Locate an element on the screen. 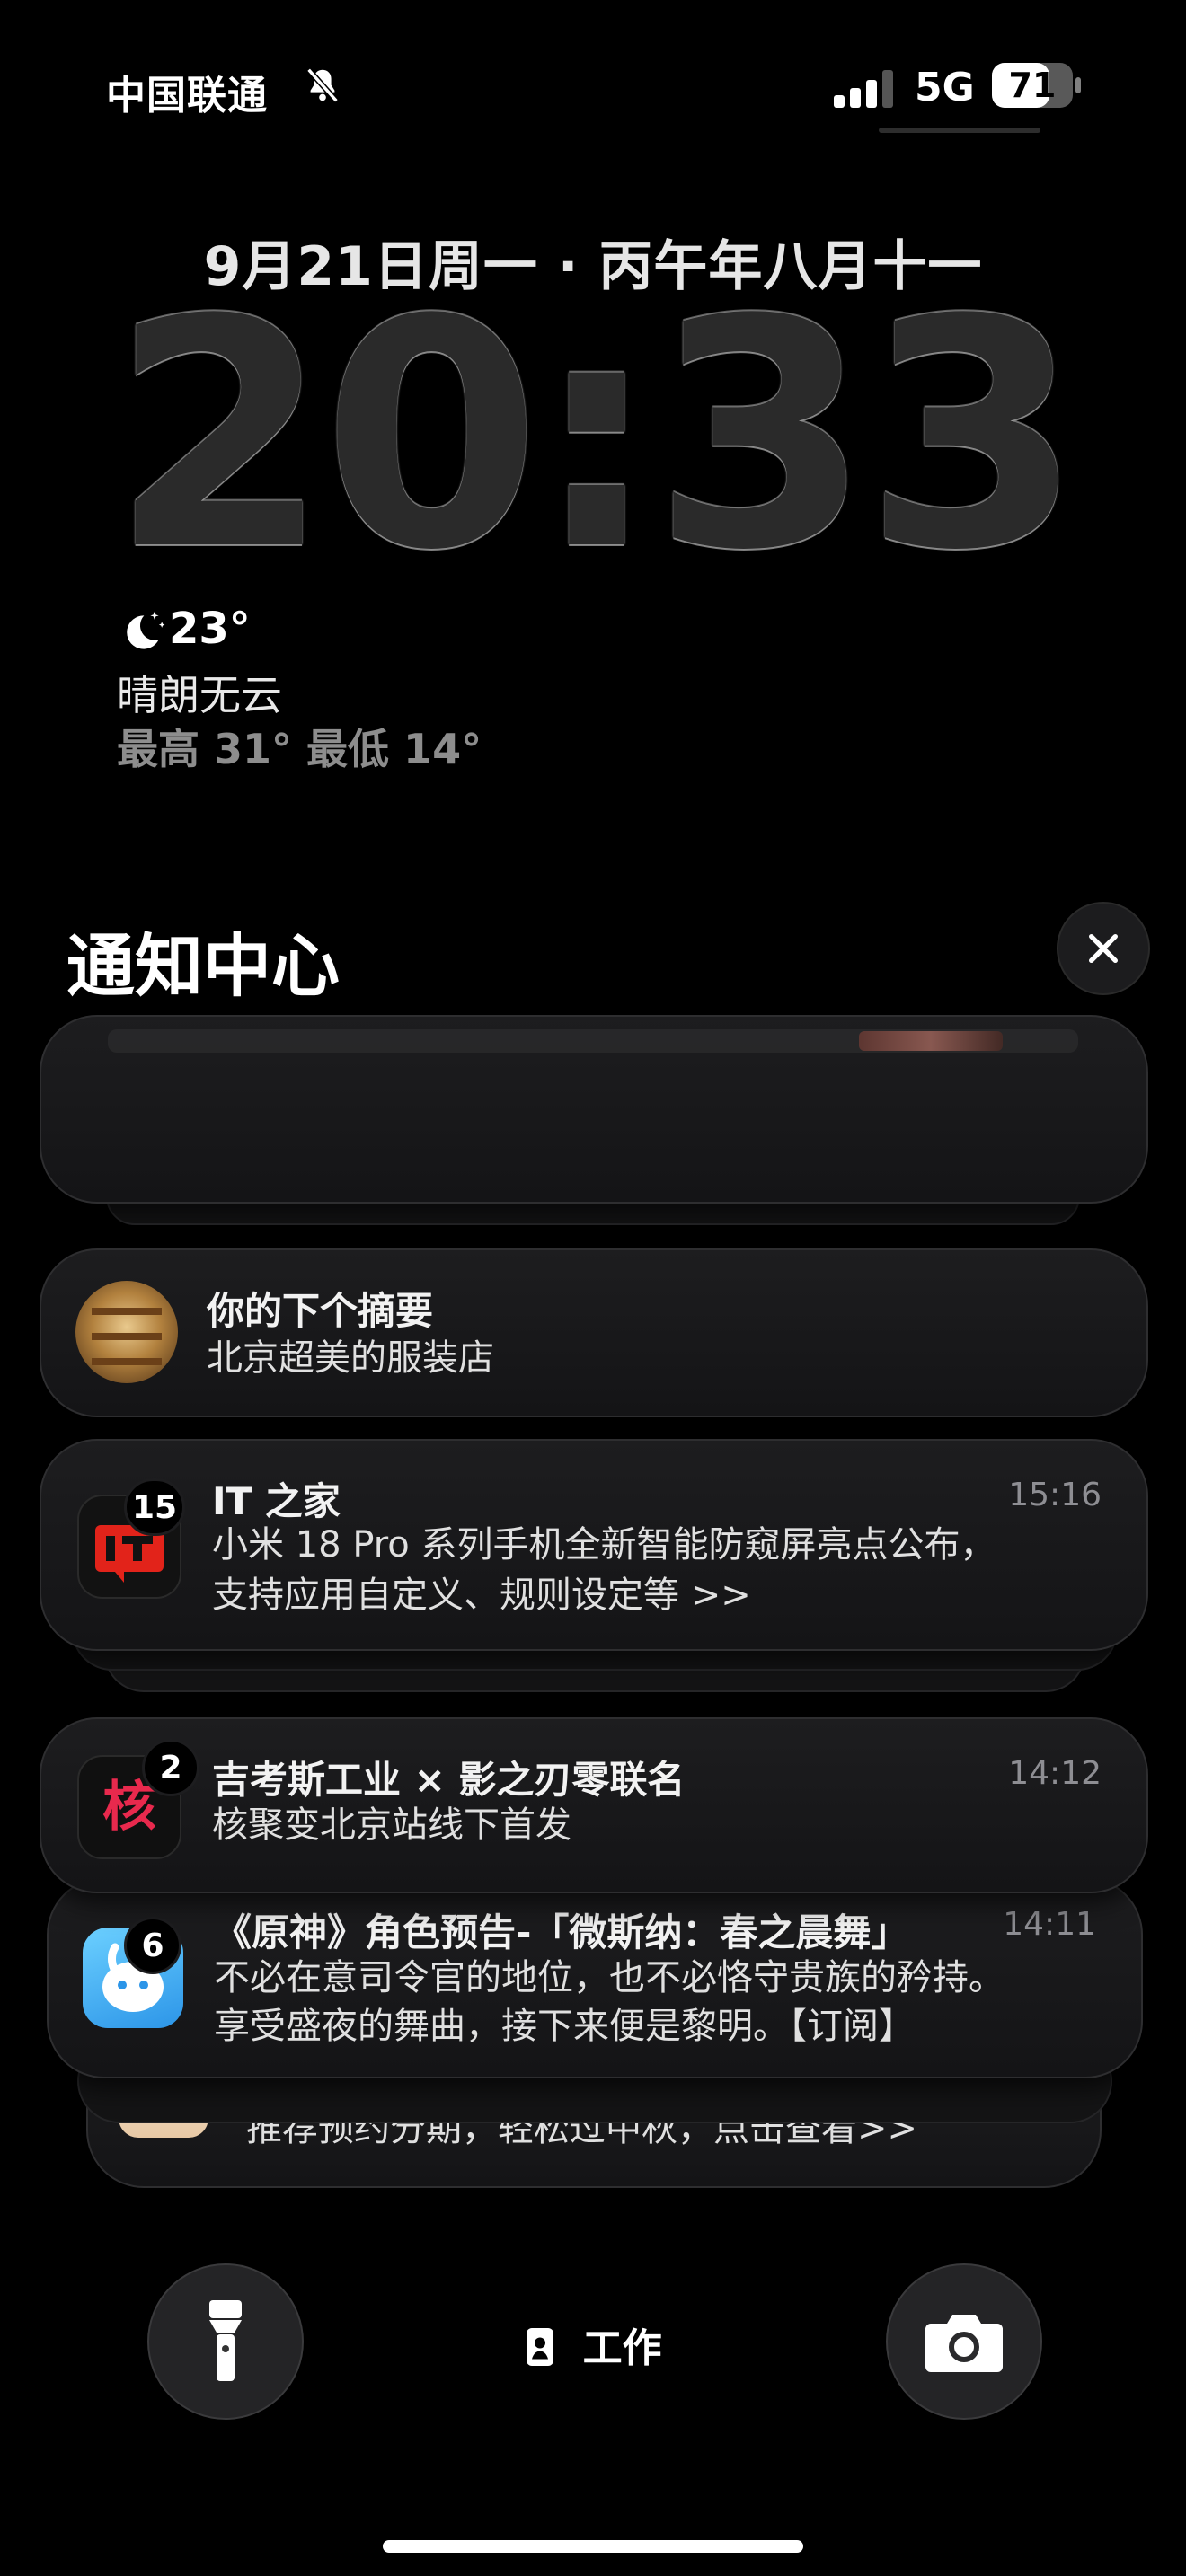  notification-body-line-2: 支持应用自定义、规则设定等 >> is located at coordinates (481, 1595).